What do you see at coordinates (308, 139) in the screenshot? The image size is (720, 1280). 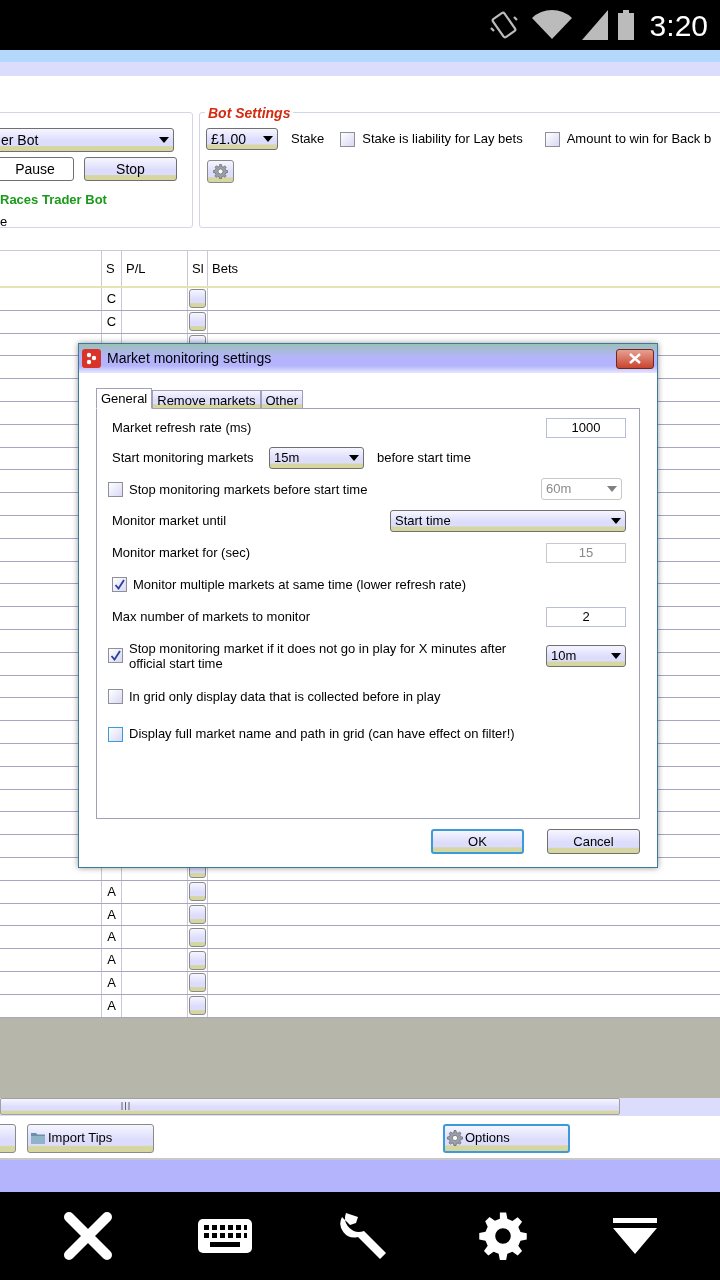 I see `stake-label: Stake` at bounding box center [308, 139].